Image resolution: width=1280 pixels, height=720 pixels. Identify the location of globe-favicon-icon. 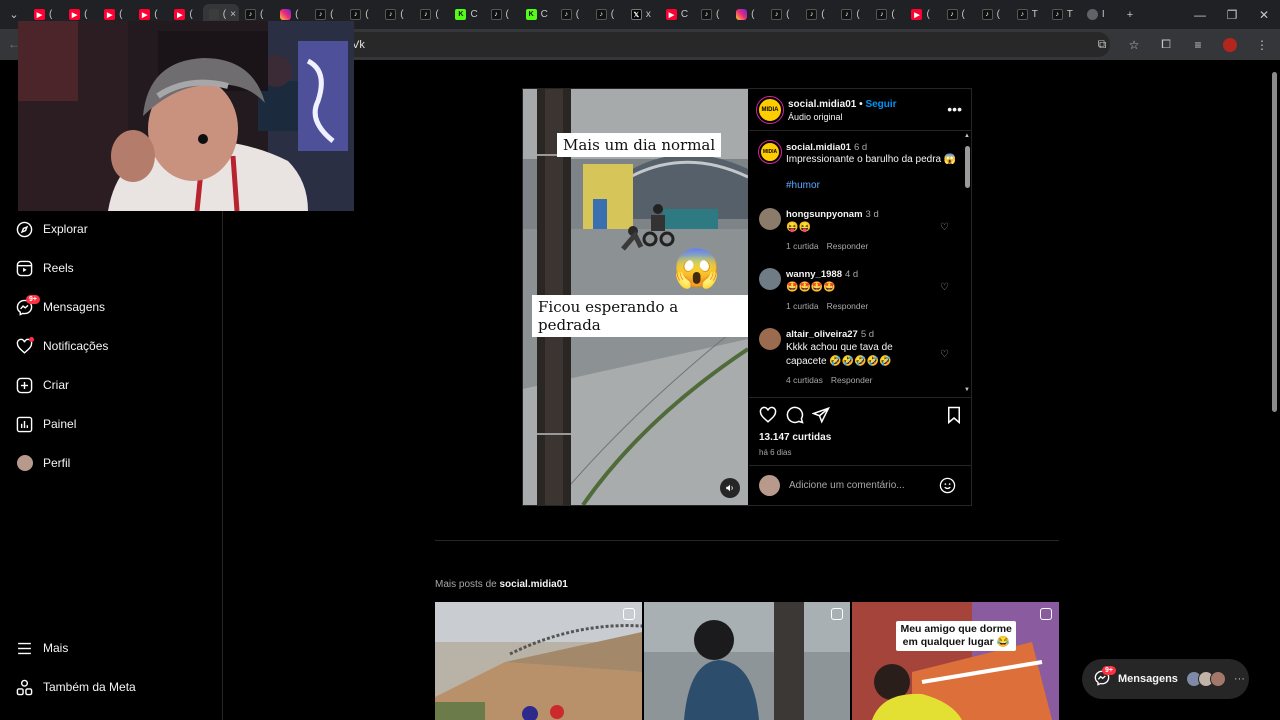
(1092, 14).